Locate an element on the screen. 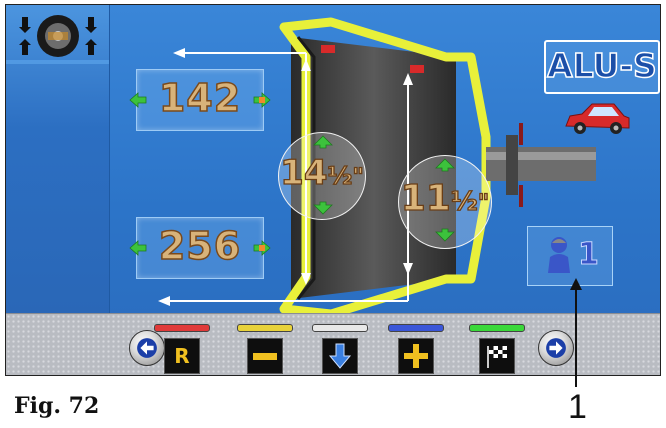 The image size is (666, 428). finish-button is located at coordinates (497, 356).